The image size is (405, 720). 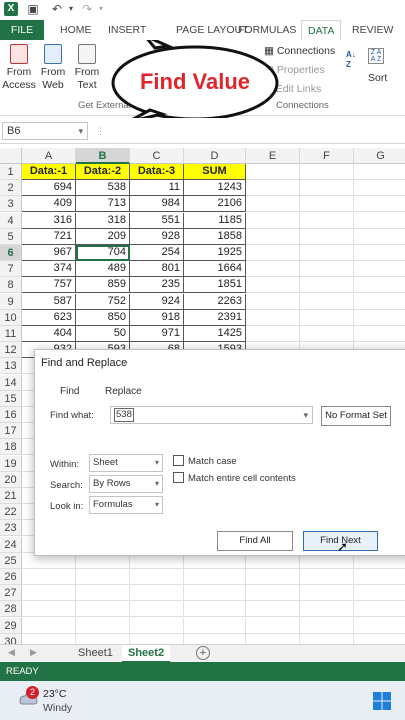 What do you see at coordinates (11, 172) in the screenshot?
I see `row-header-1: 1` at bounding box center [11, 172].